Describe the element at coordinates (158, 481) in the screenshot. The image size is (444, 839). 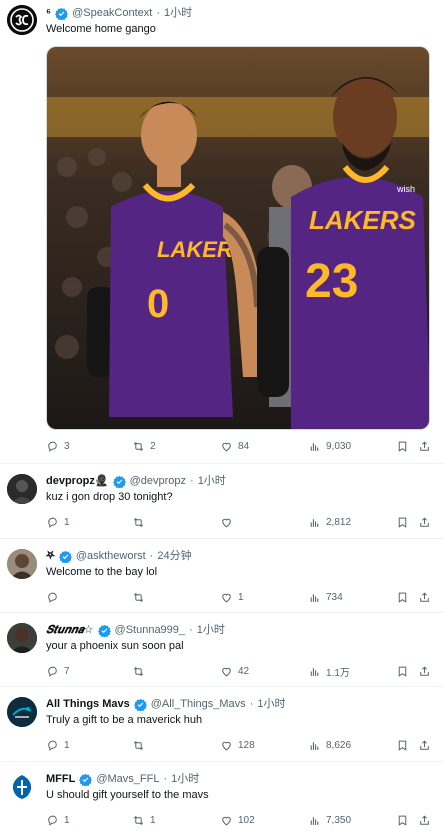
I see `handle: @devpropz` at that location.